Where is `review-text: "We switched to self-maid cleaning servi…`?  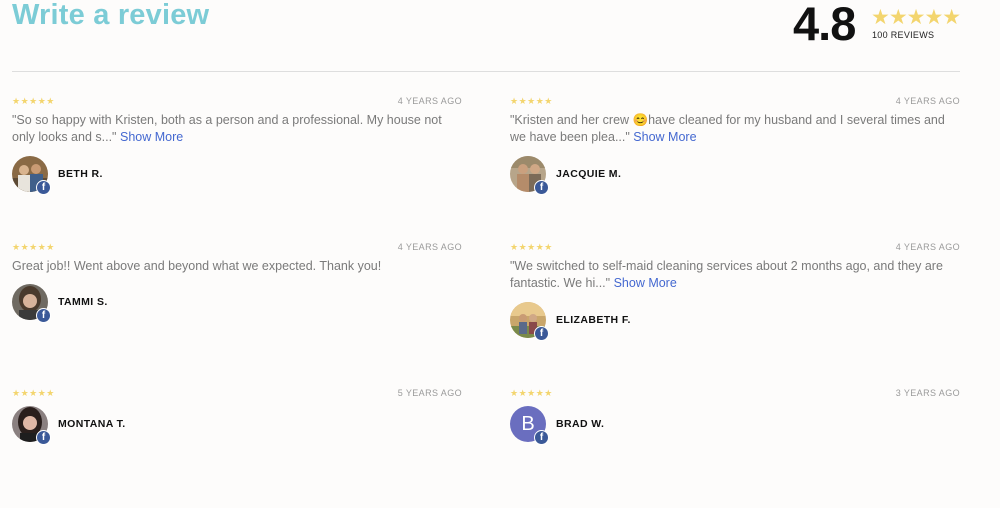
review-text: "We switched to self-maid cleaning servi… is located at coordinates (735, 275).